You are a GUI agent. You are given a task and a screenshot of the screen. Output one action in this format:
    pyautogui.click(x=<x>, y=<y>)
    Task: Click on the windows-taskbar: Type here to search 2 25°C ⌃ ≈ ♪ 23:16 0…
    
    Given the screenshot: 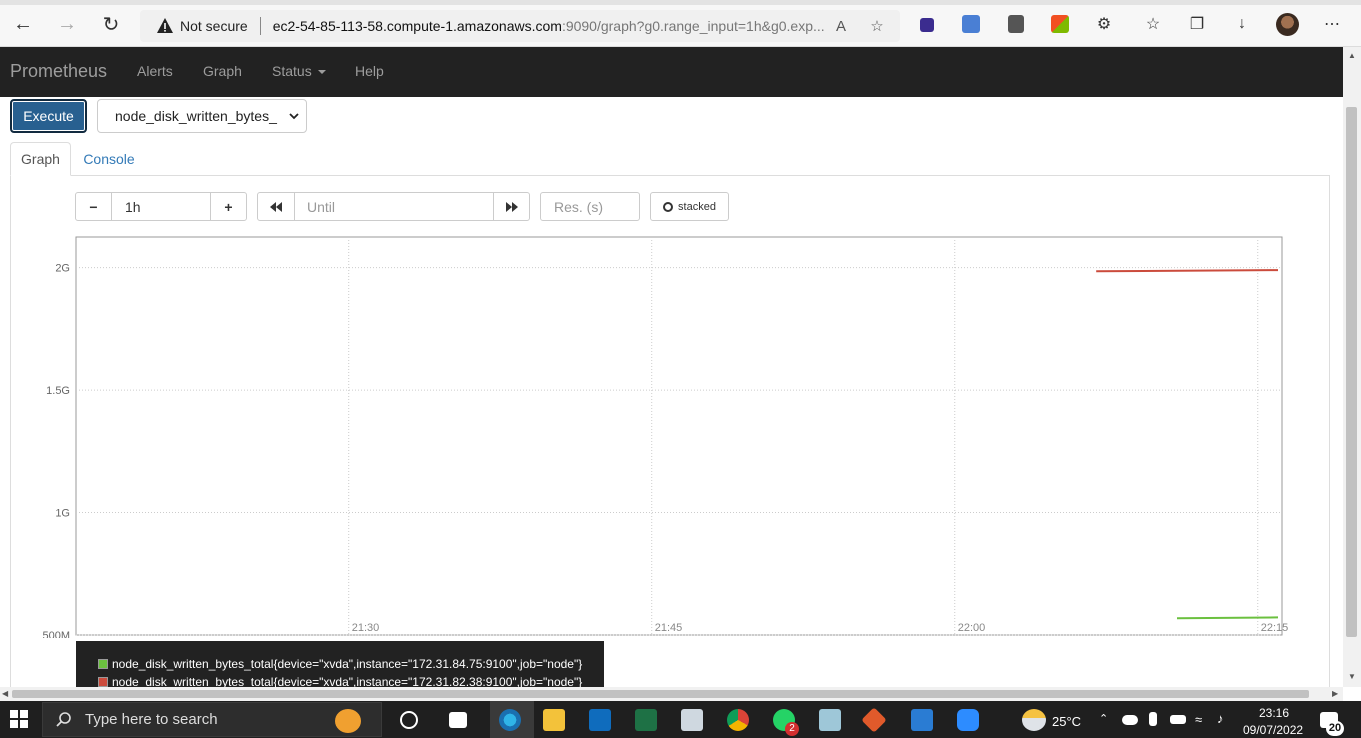 What is the action you would take?
    pyautogui.click(x=680, y=719)
    